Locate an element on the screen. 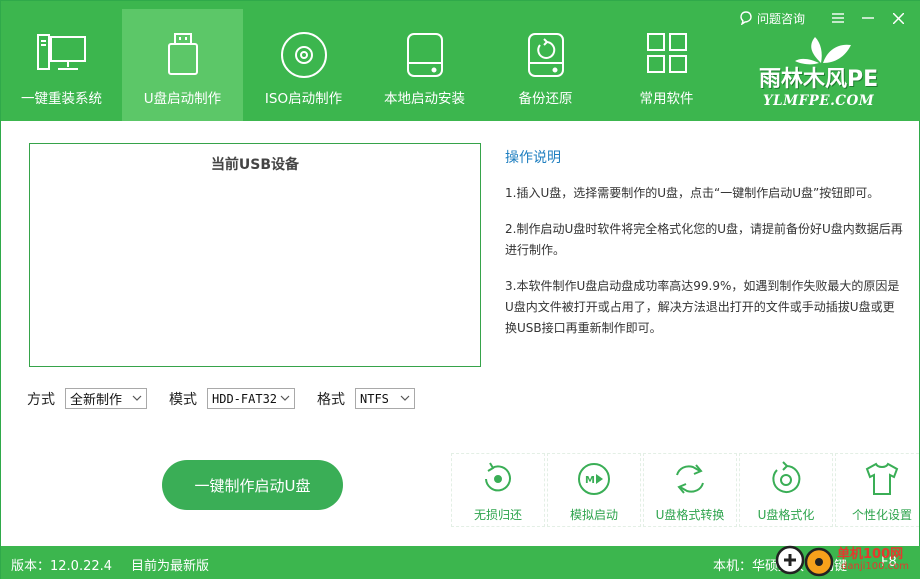 The image size is (920, 579). nav-tab-backup: 备份还原 is located at coordinates (545, 65).